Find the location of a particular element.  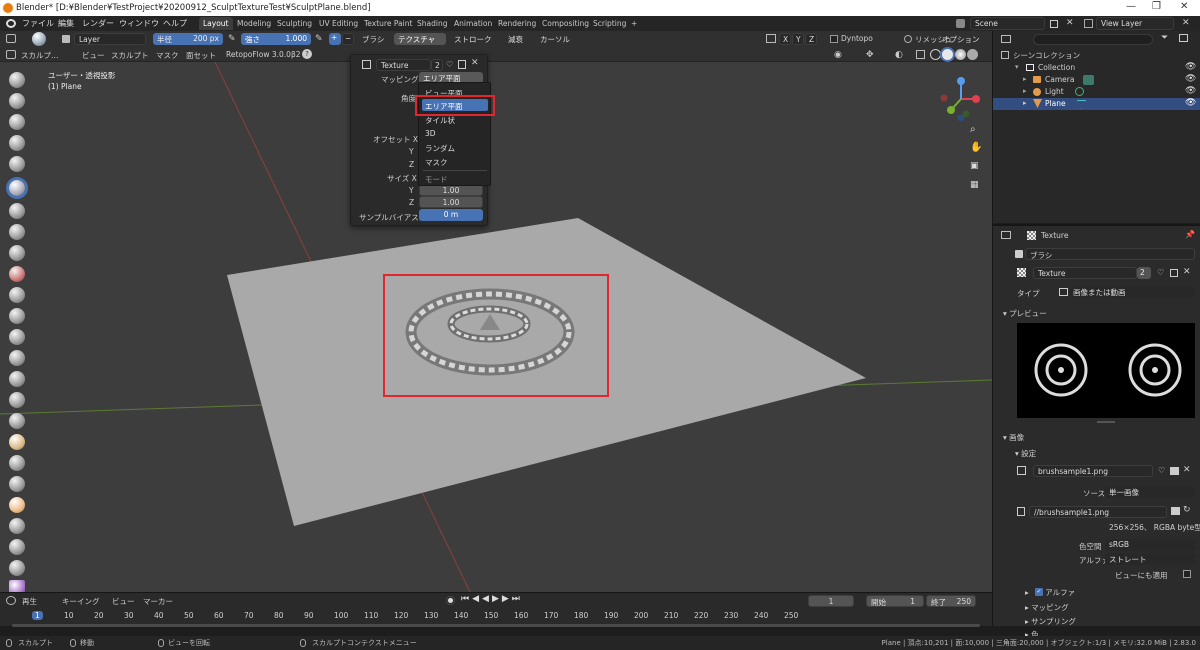

pinch-brush-icon is located at coordinates (17, 379).